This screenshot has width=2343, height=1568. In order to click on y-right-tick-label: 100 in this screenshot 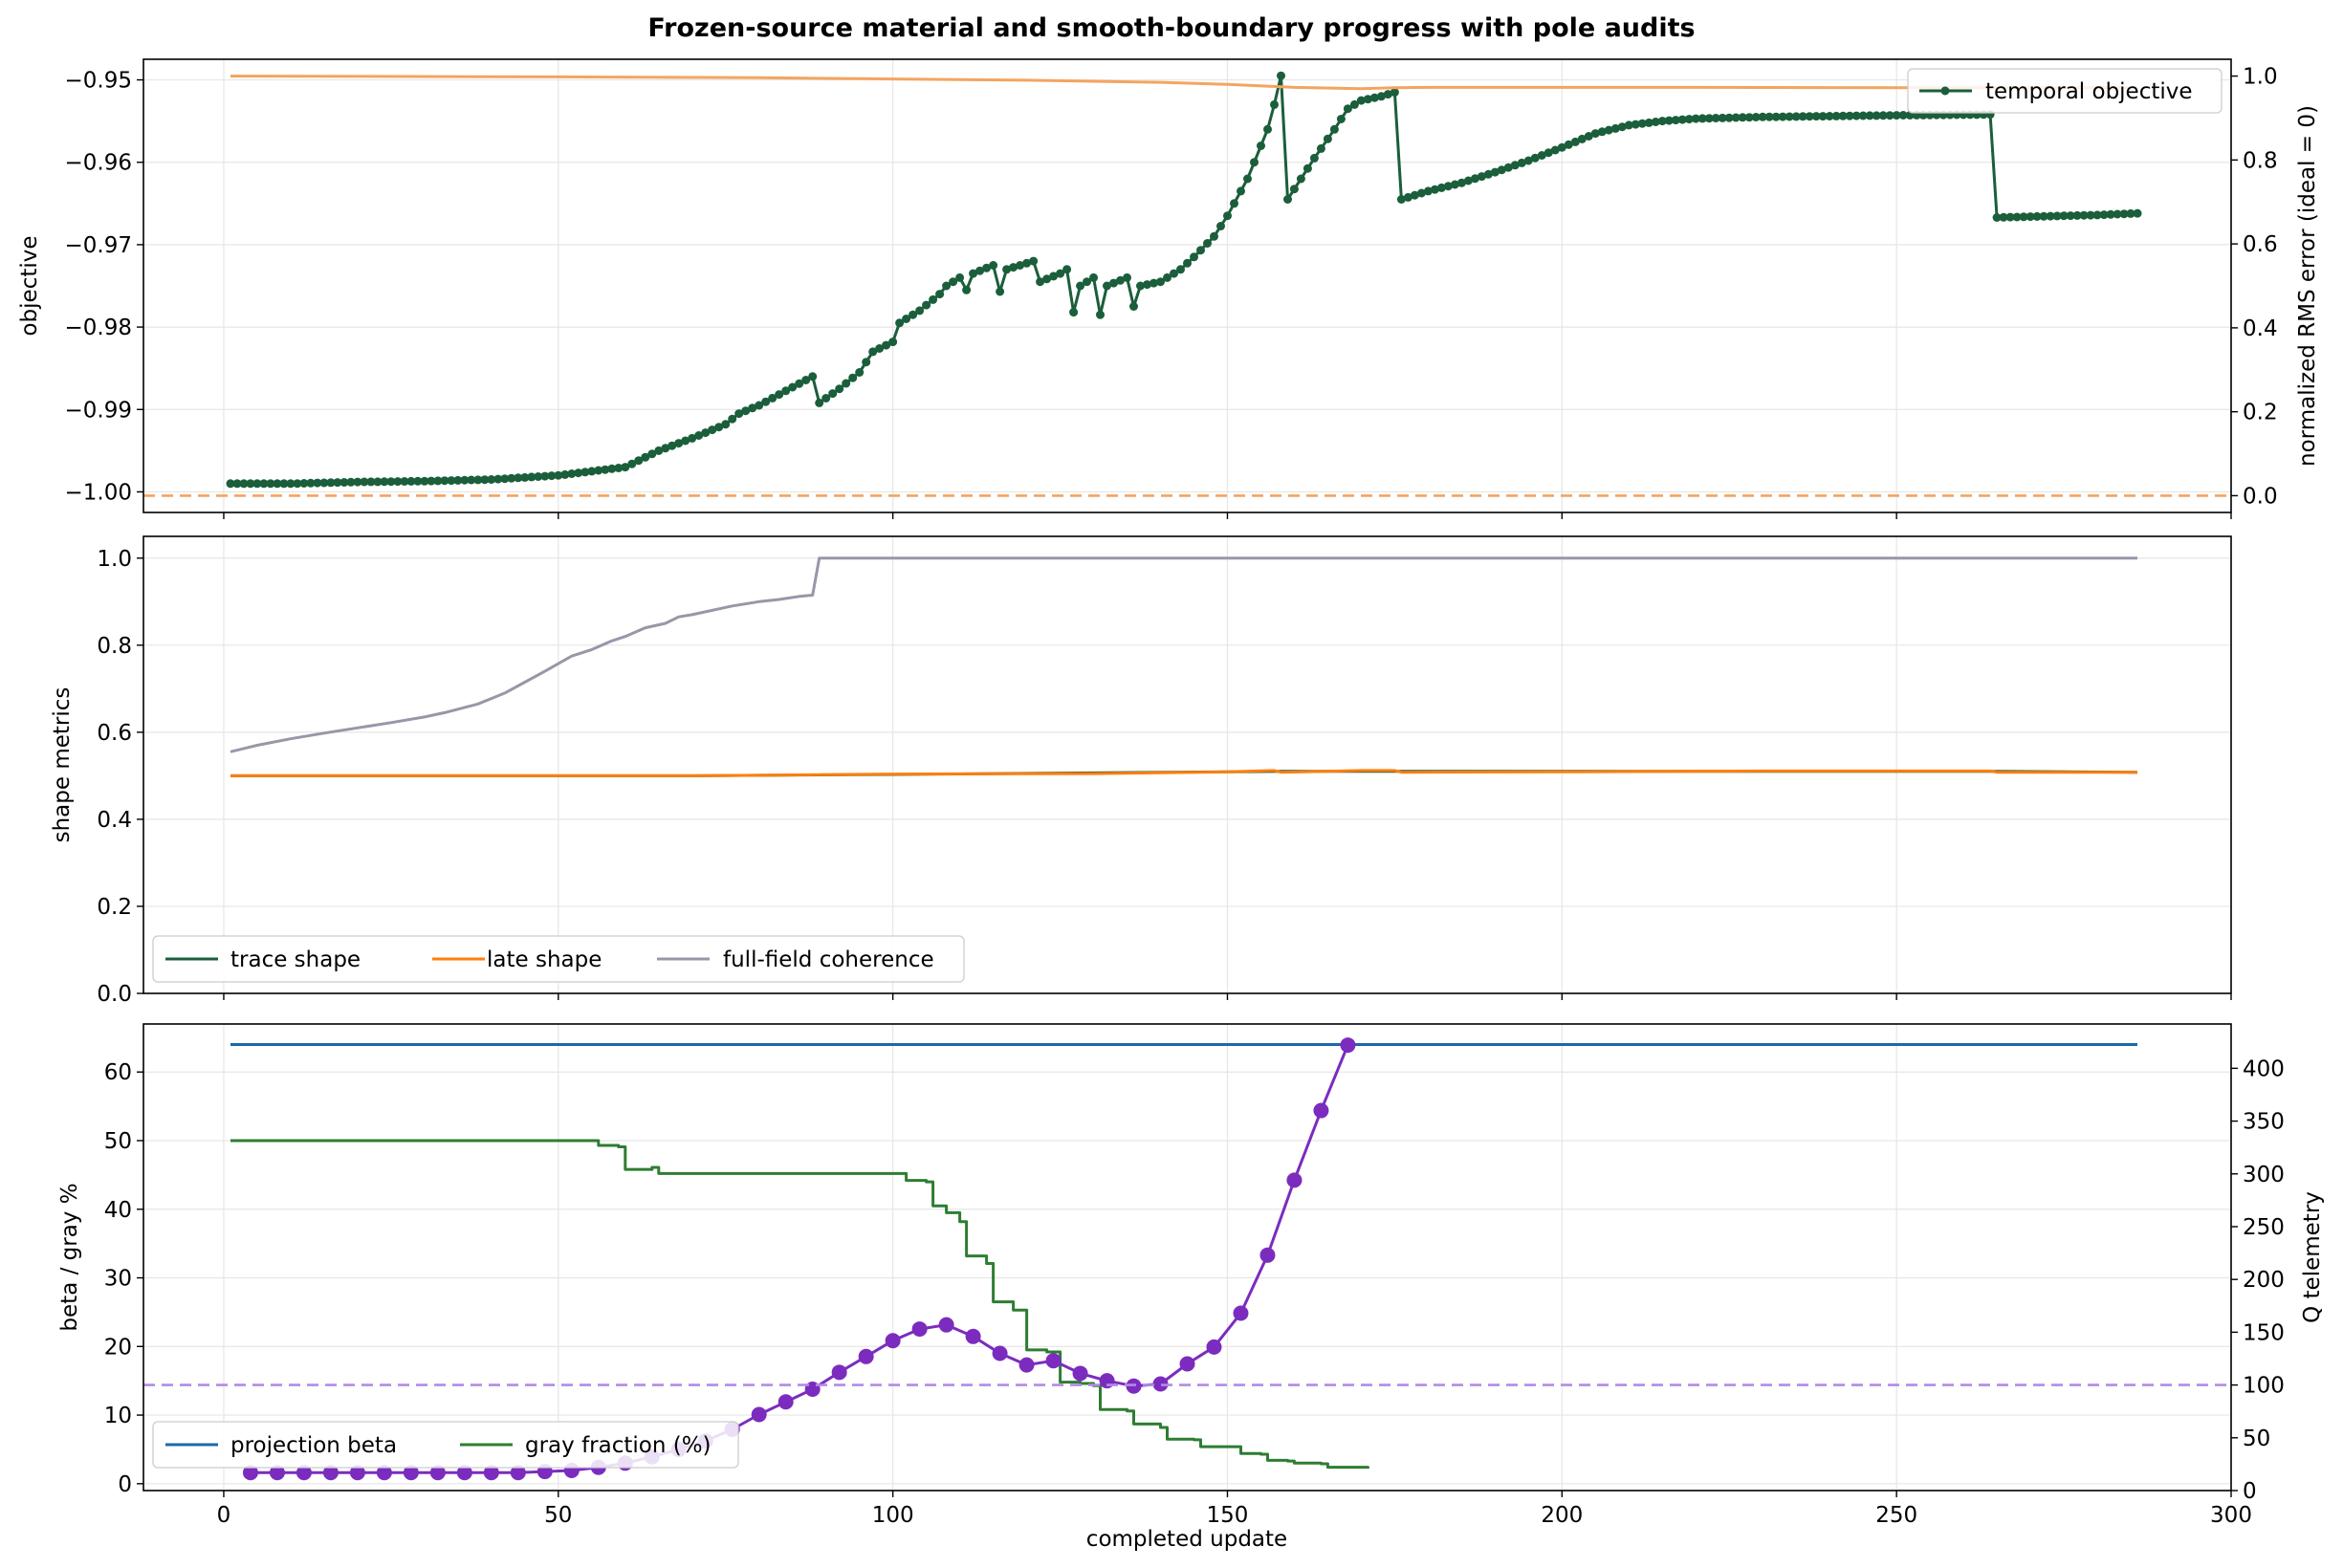, I will do `click(2264, 1386)`.